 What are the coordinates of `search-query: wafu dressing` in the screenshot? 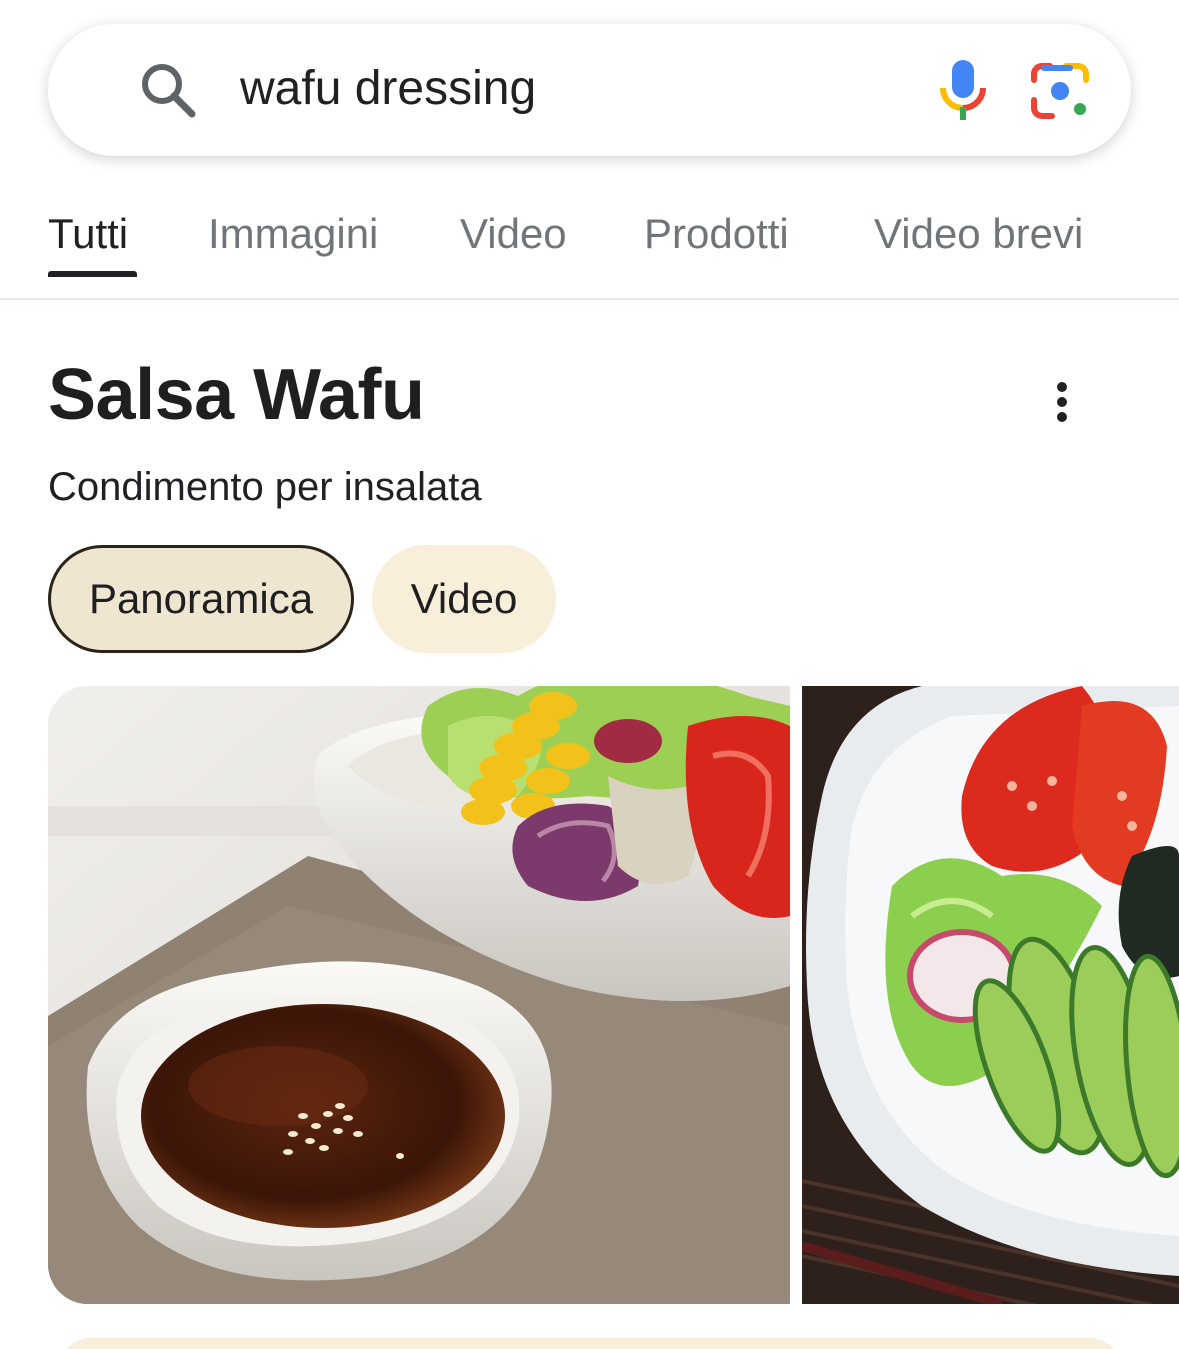 It's located at (388, 89).